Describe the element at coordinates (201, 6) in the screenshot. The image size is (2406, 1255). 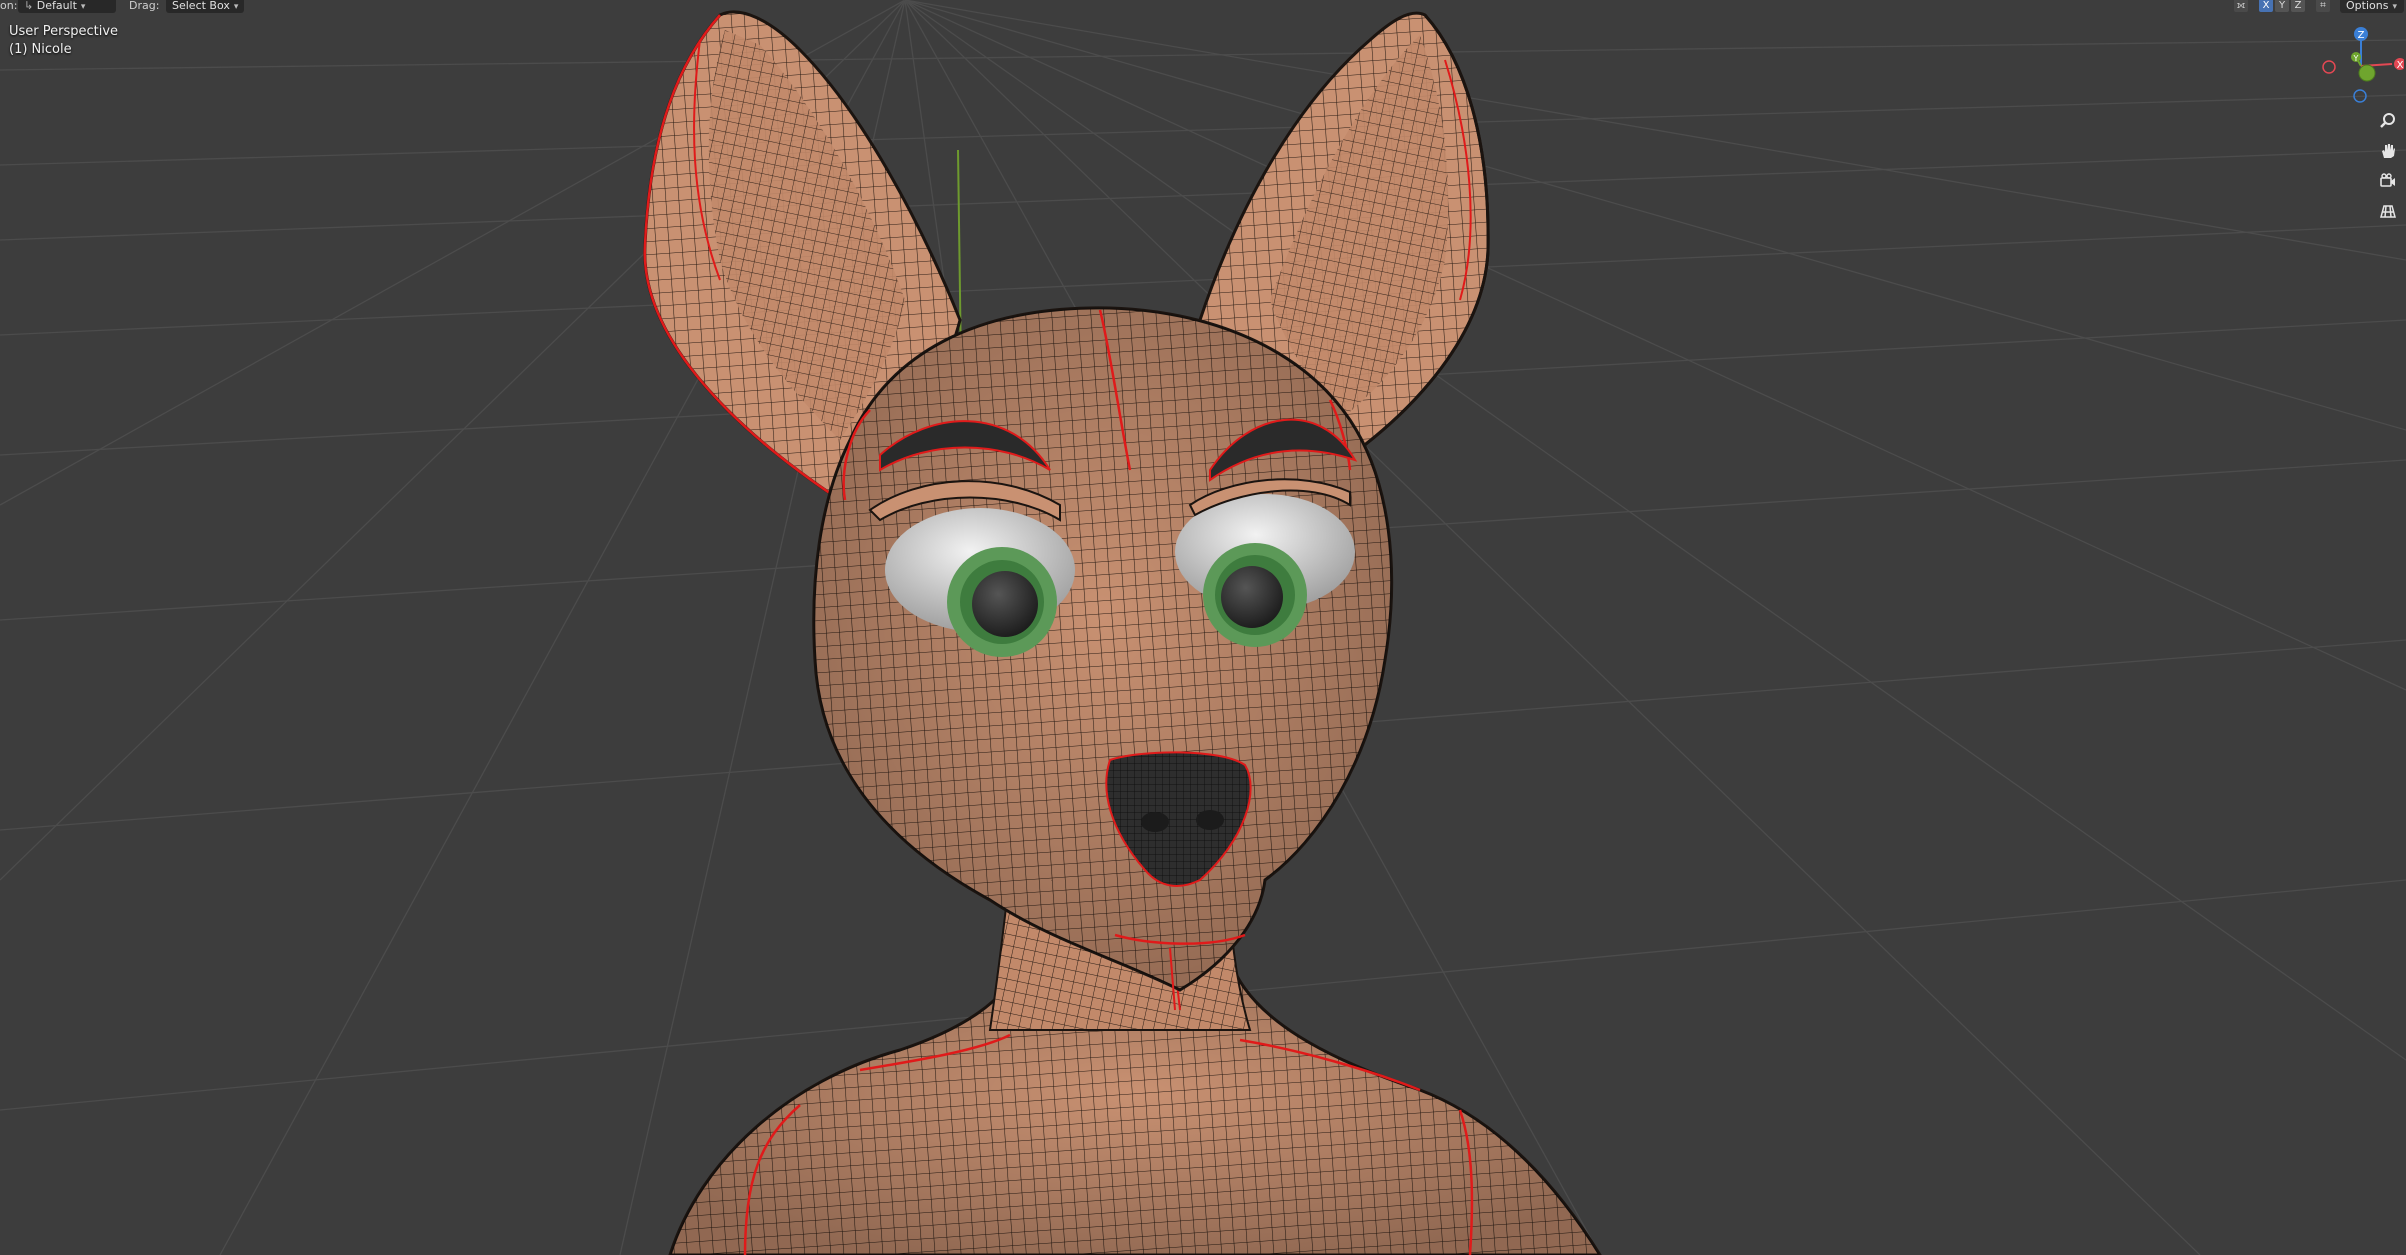
I see `drag-value: Select Box` at that location.